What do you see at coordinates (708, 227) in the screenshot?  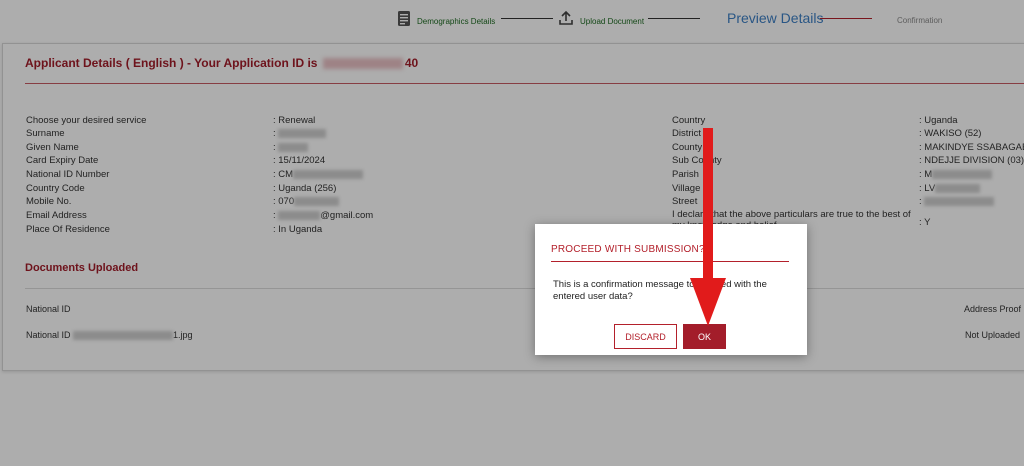 I see `annotation-arrow-icon` at bounding box center [708, 227].